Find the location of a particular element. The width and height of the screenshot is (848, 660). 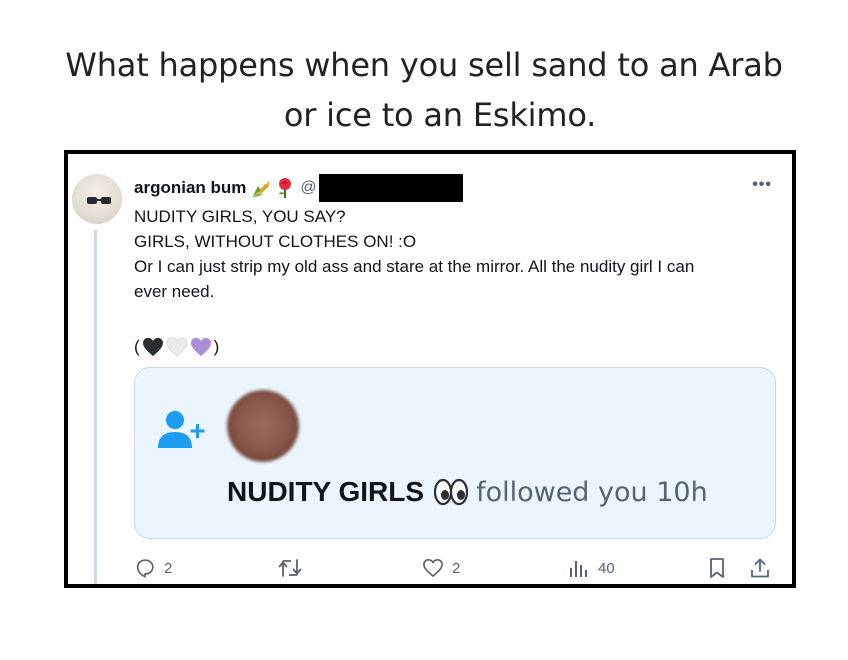

tweet-header: argonian bum @ is located at coordinates (298, 188).